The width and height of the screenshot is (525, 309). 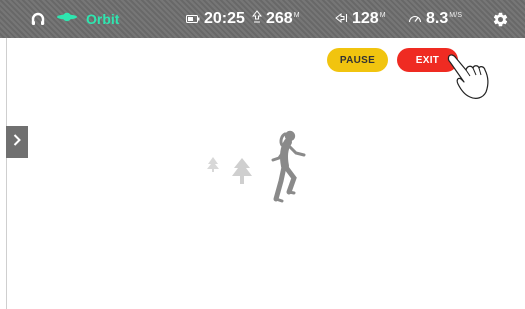 I want to click on distance-readout: 128 M, so click(x=360, y=19).